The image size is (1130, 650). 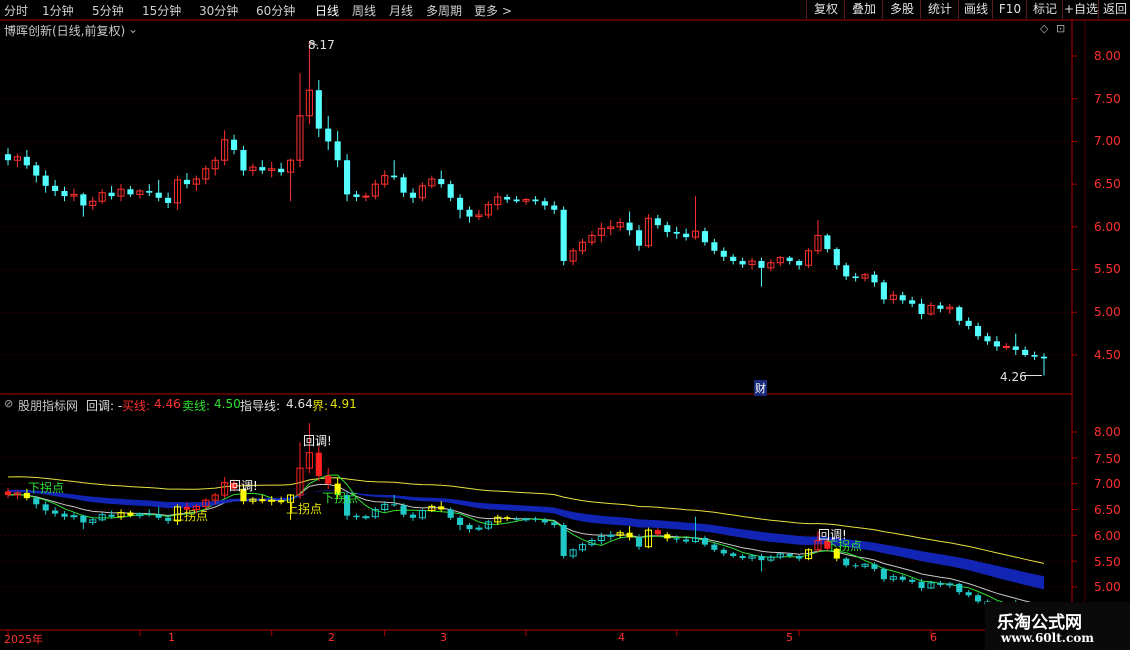 What do you see at coordinates (190, 516) in the screenshot?
I see `up-turn-annotation: 上拐点` at bounding box center [190, 516].